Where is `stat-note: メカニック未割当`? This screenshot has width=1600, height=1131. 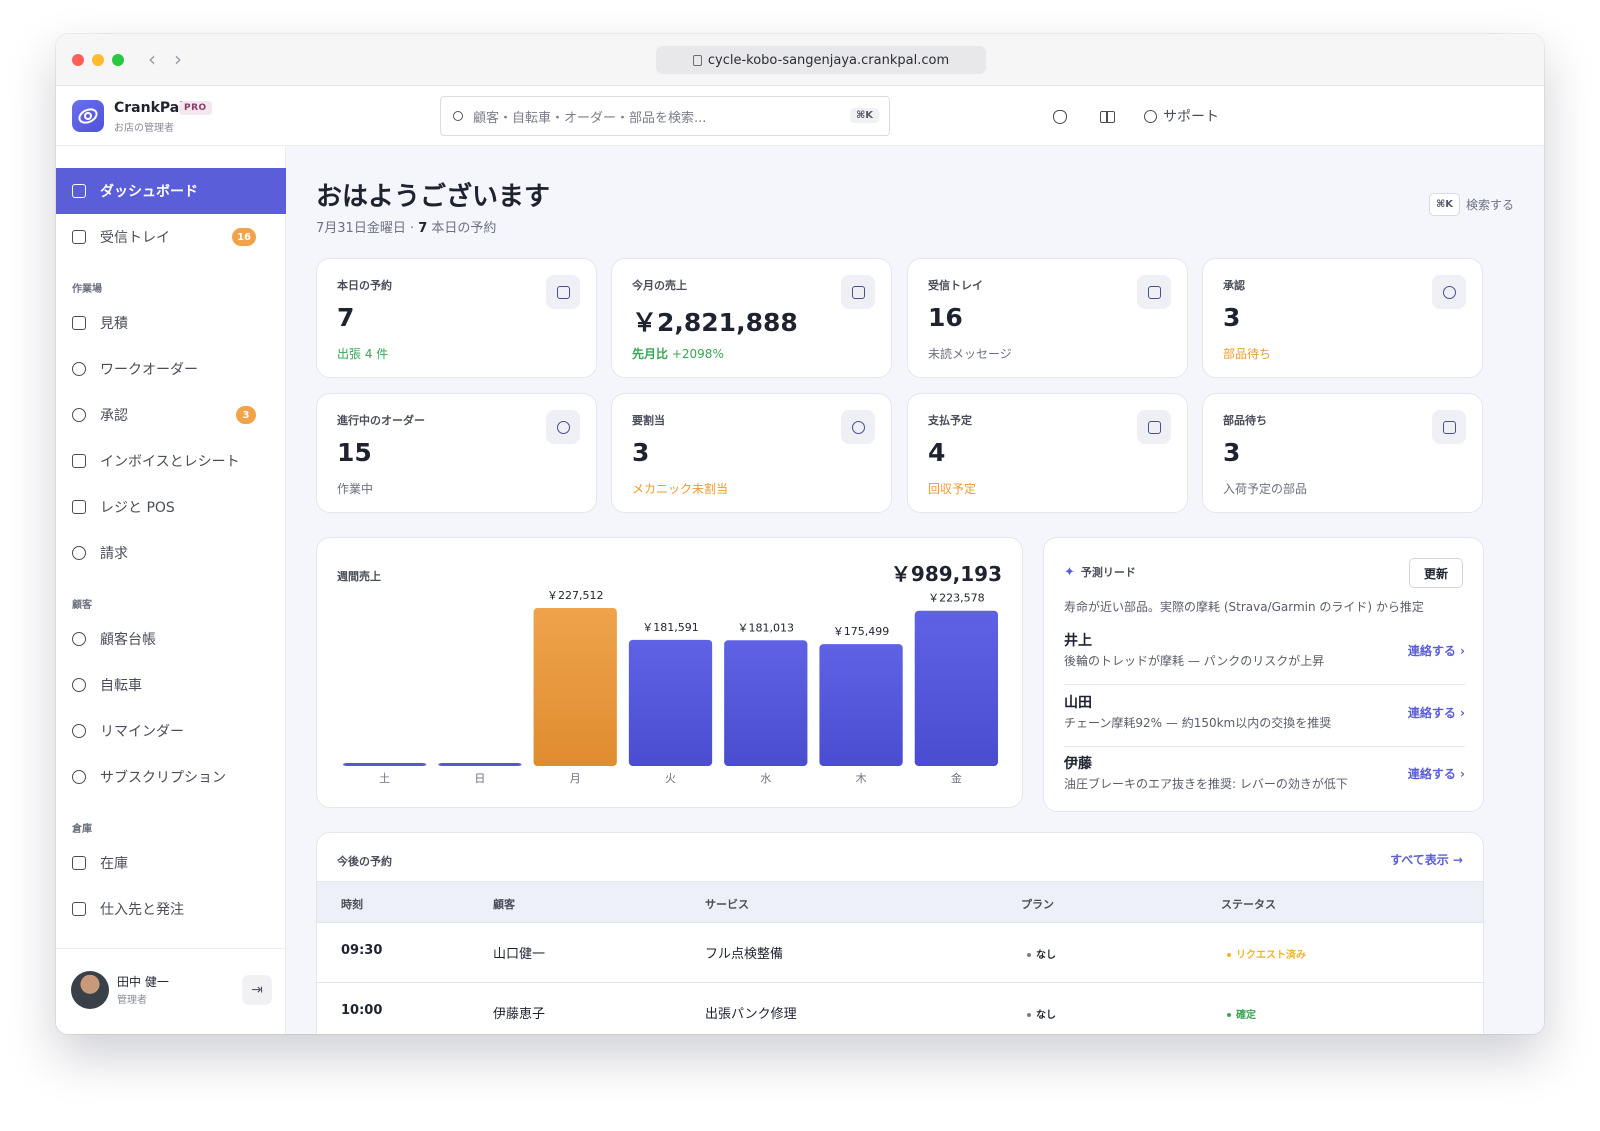 stat-note: メカニック未割当 is located at coordinates (680, 489).